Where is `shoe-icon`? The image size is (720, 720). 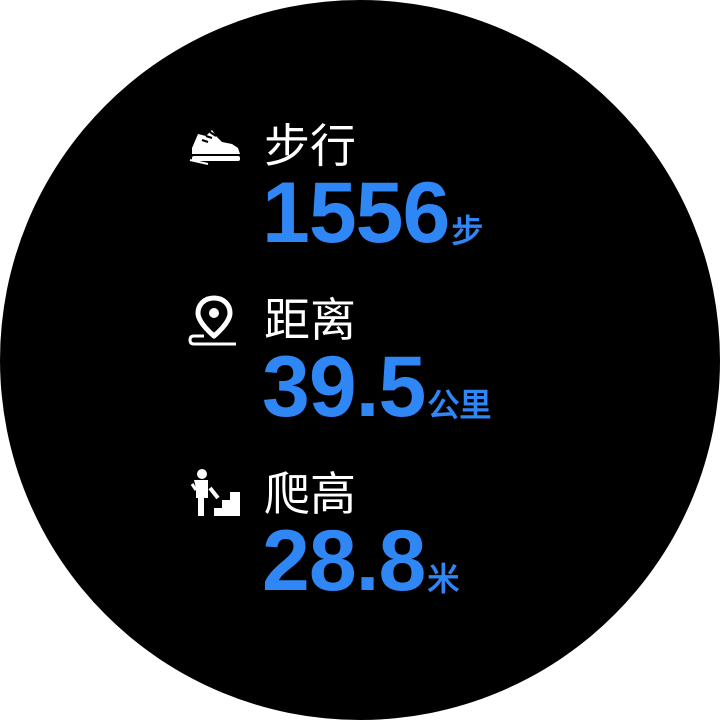
shoe-icon is located at coordinates (216, 146).